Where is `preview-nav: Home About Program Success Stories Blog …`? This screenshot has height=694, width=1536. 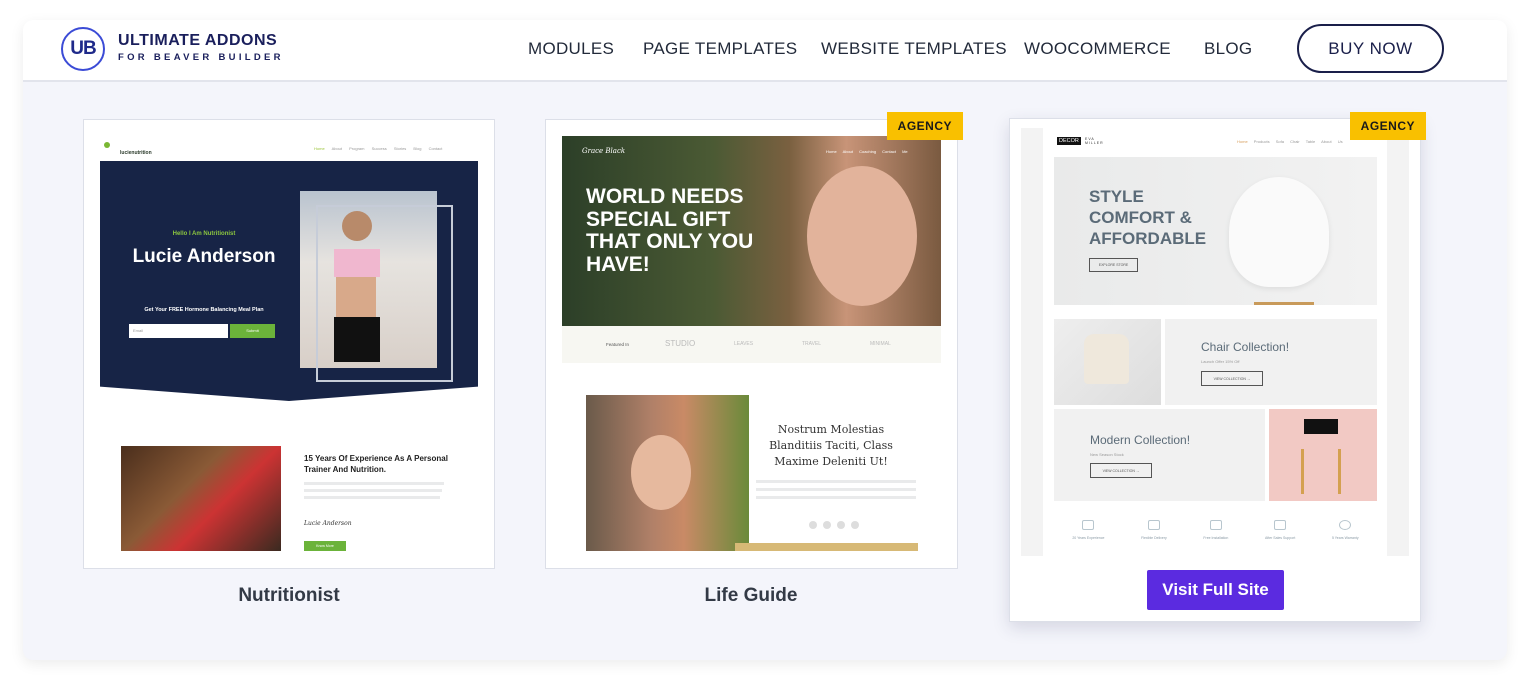
preview-nav: Home About Program Success Stories Blog … is located at coordinates (378, 148).